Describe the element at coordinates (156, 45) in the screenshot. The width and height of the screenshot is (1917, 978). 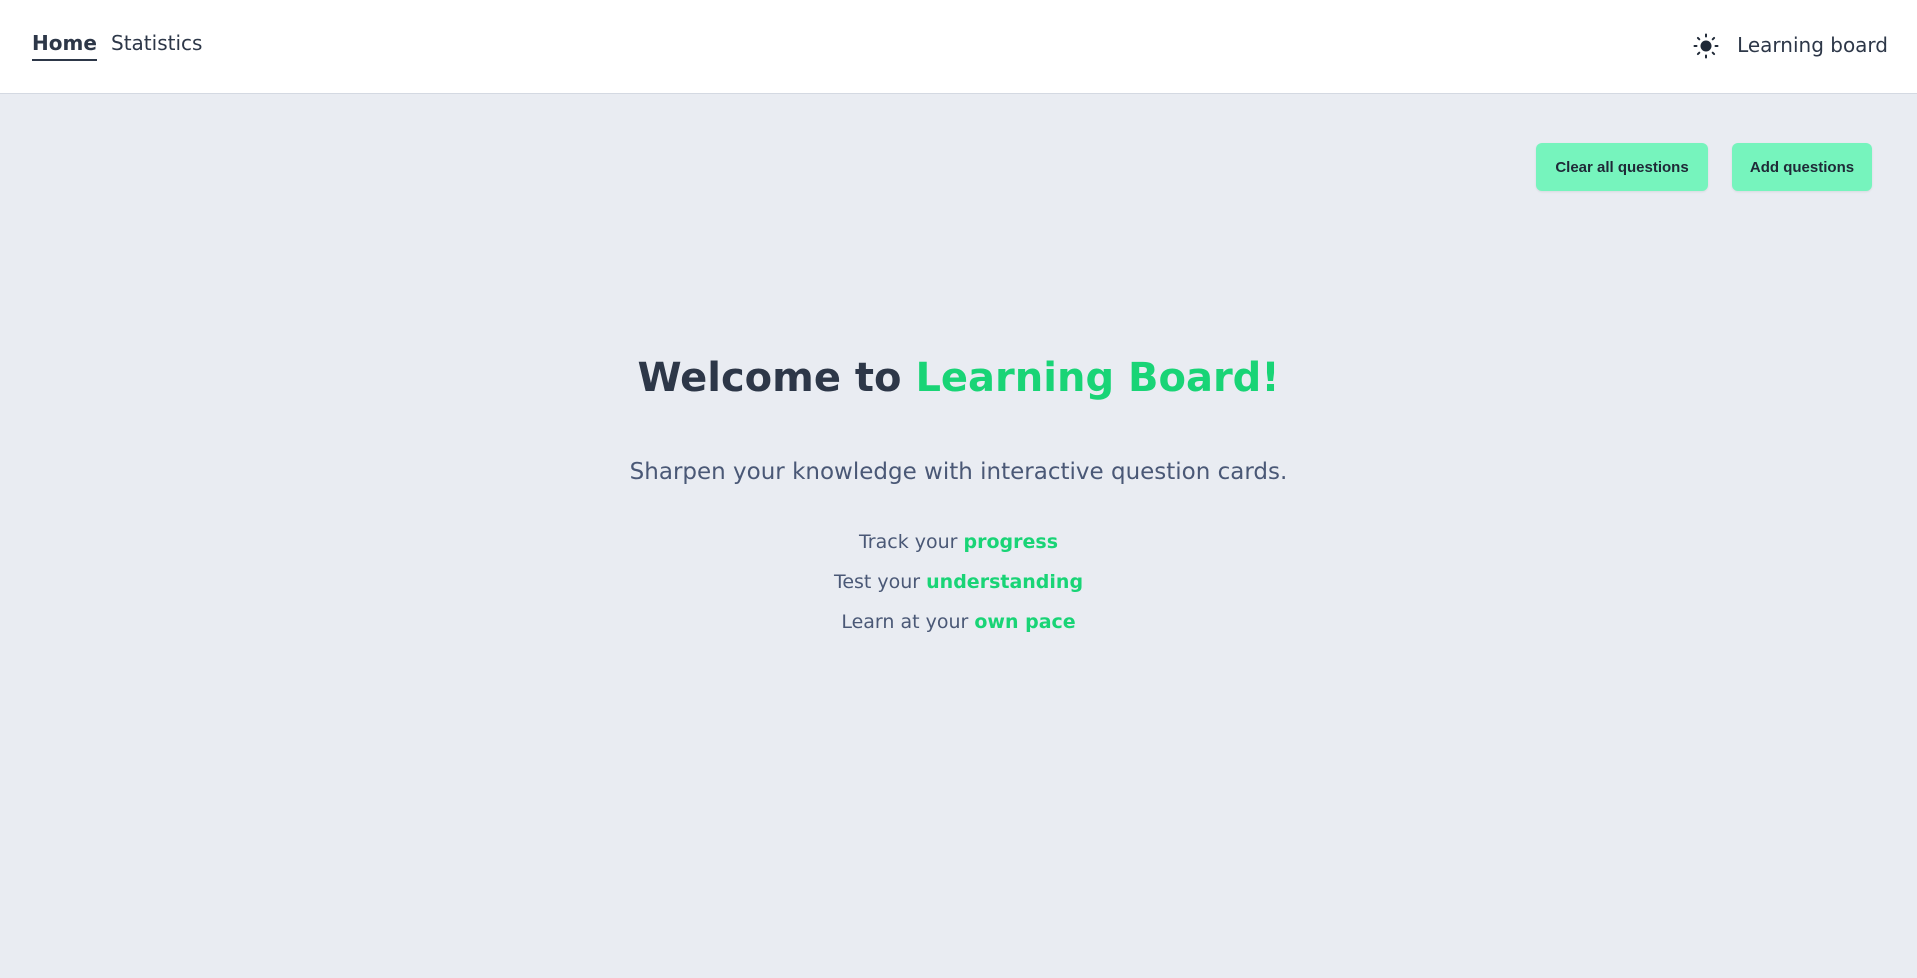
I see `nav-statistics-link: Statistics` at that location.